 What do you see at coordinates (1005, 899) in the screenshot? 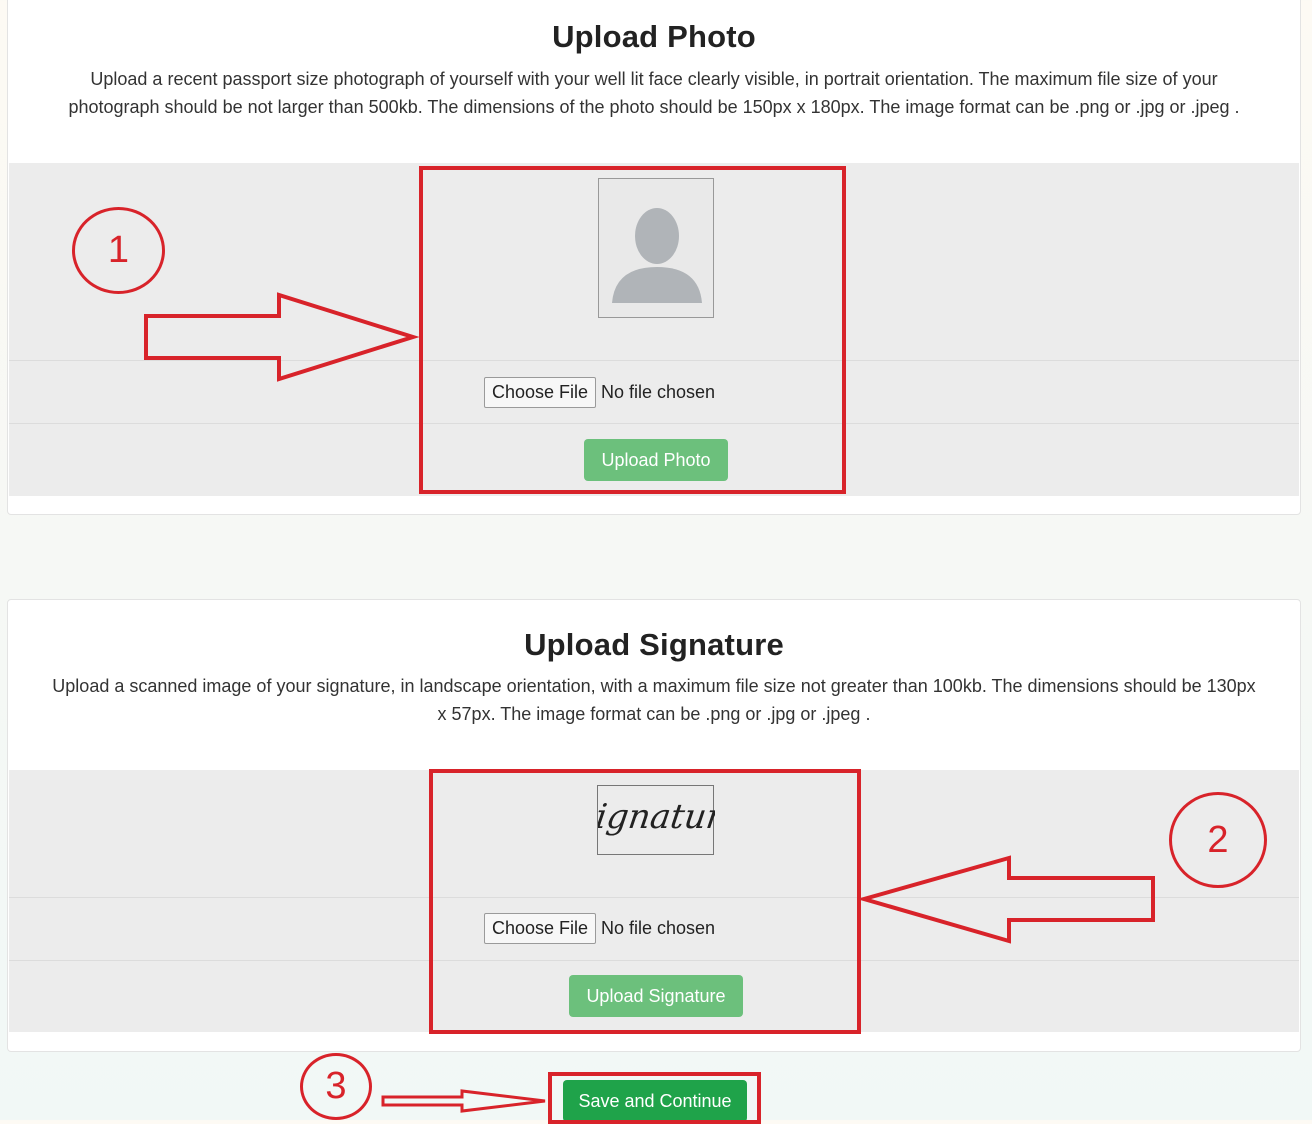
I see `arrow-left-icon` at bounding box center [1005, 899].